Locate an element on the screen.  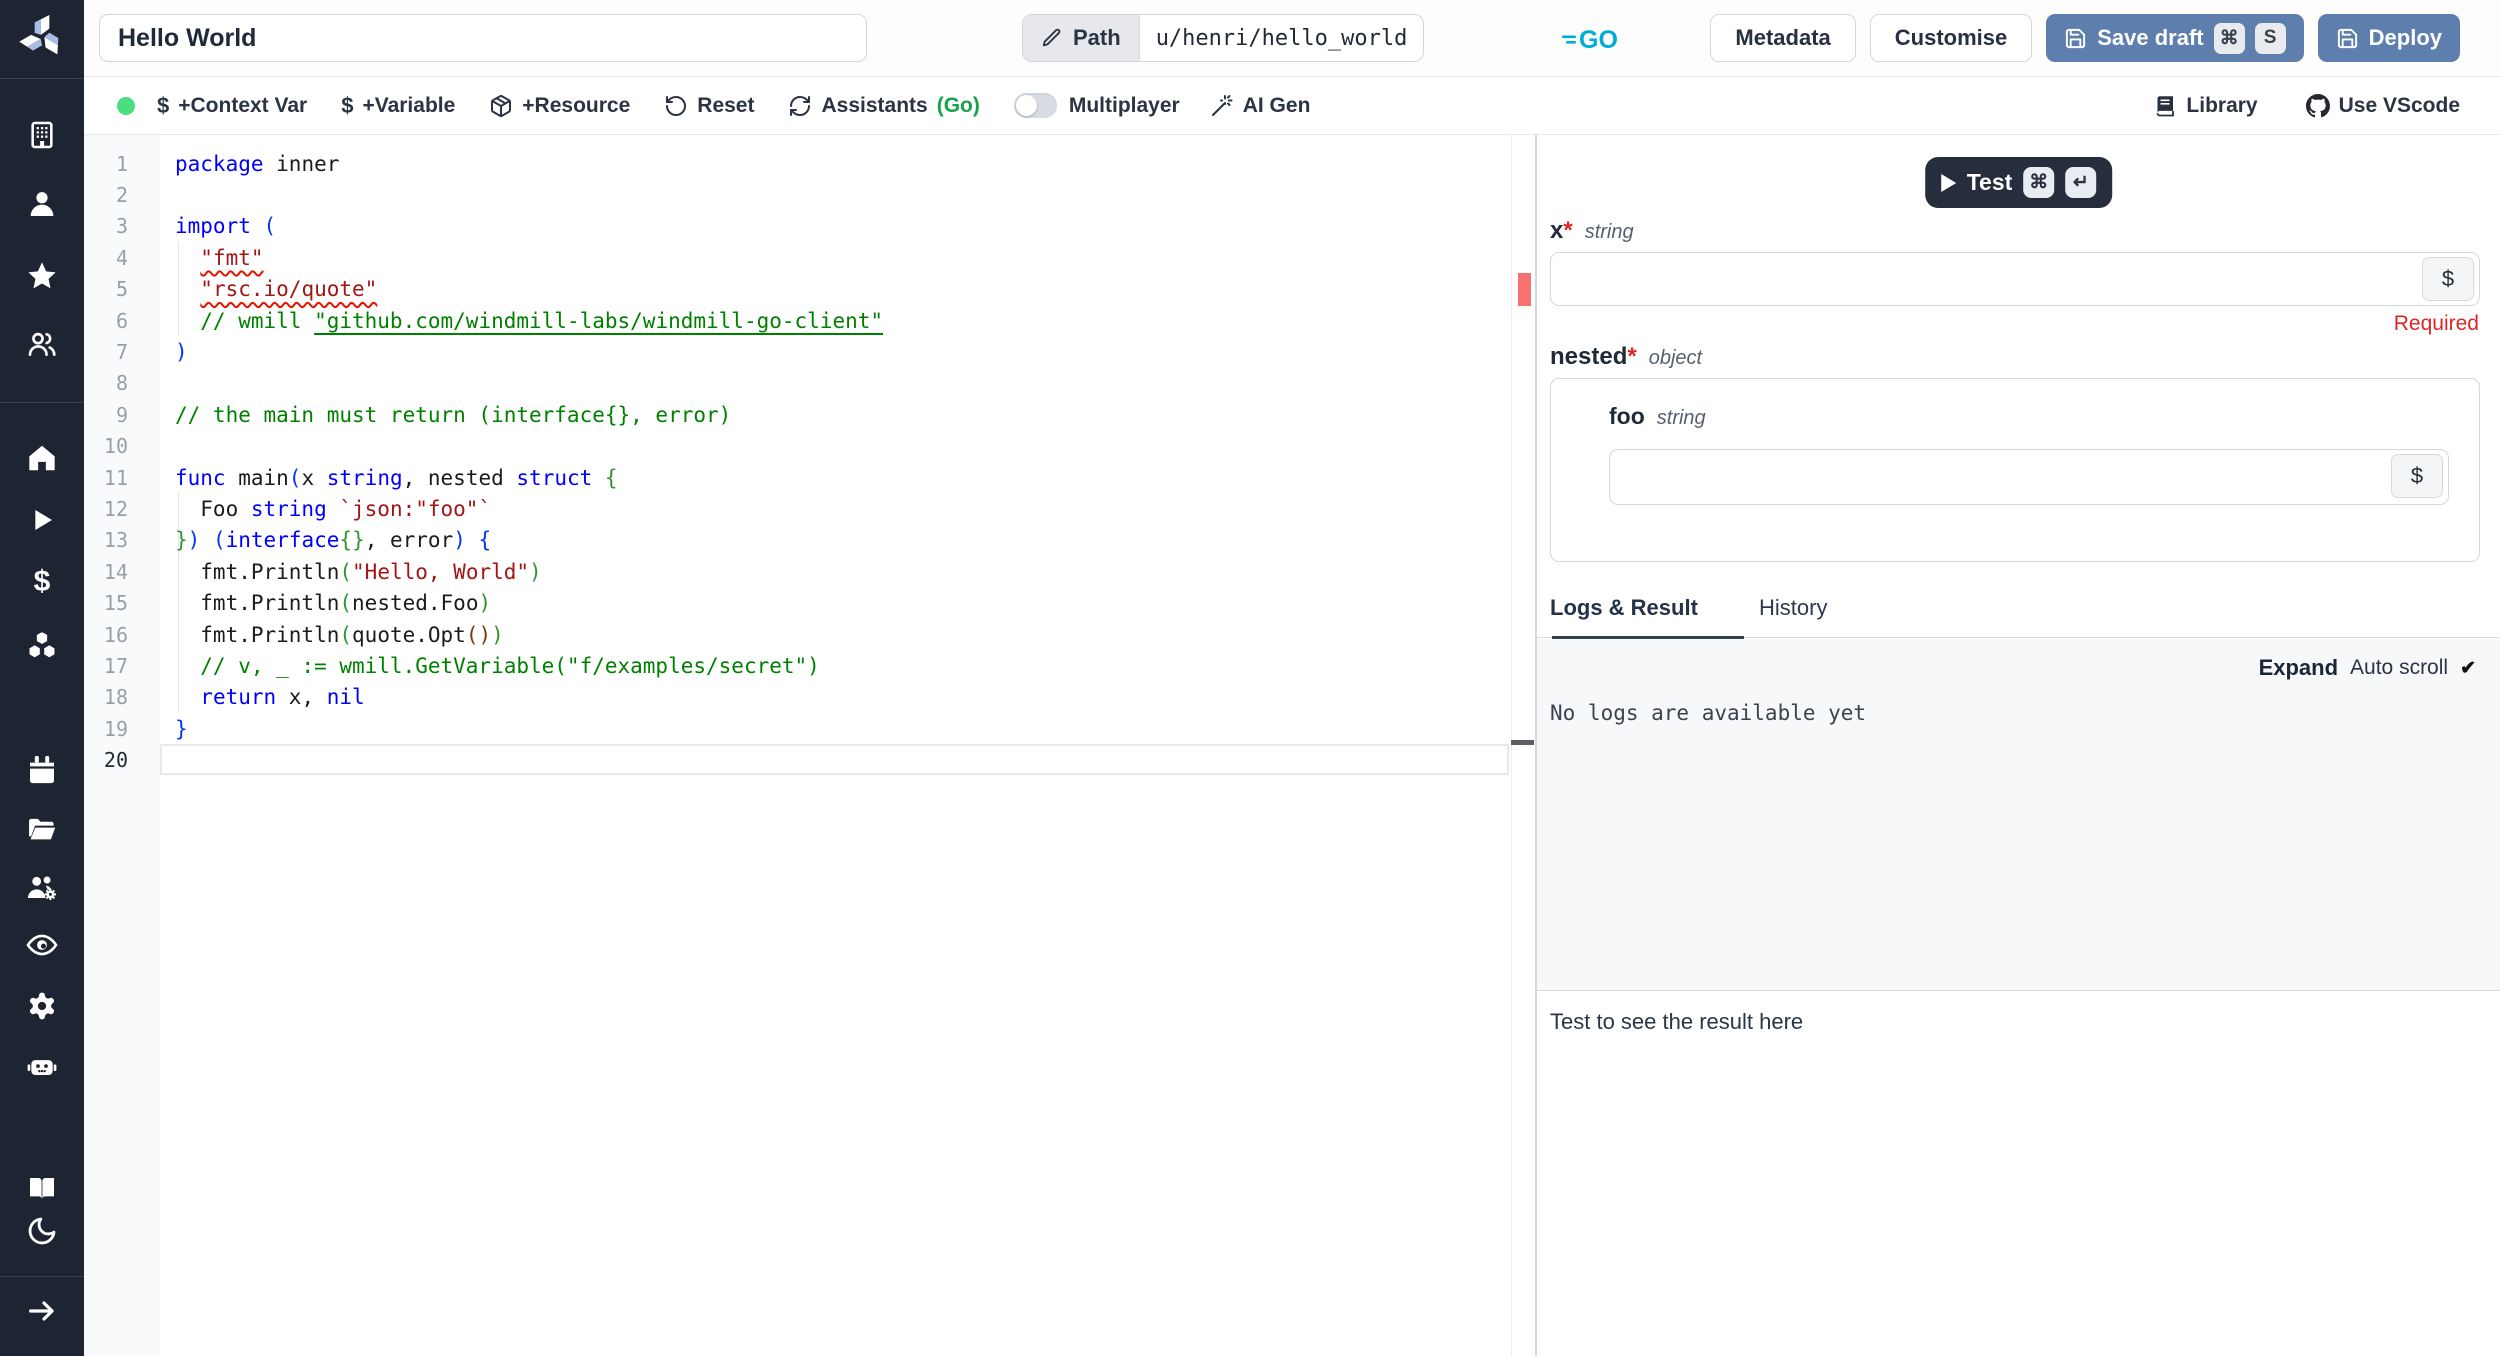
users-gear-icon is located at coordinates (42, 888).